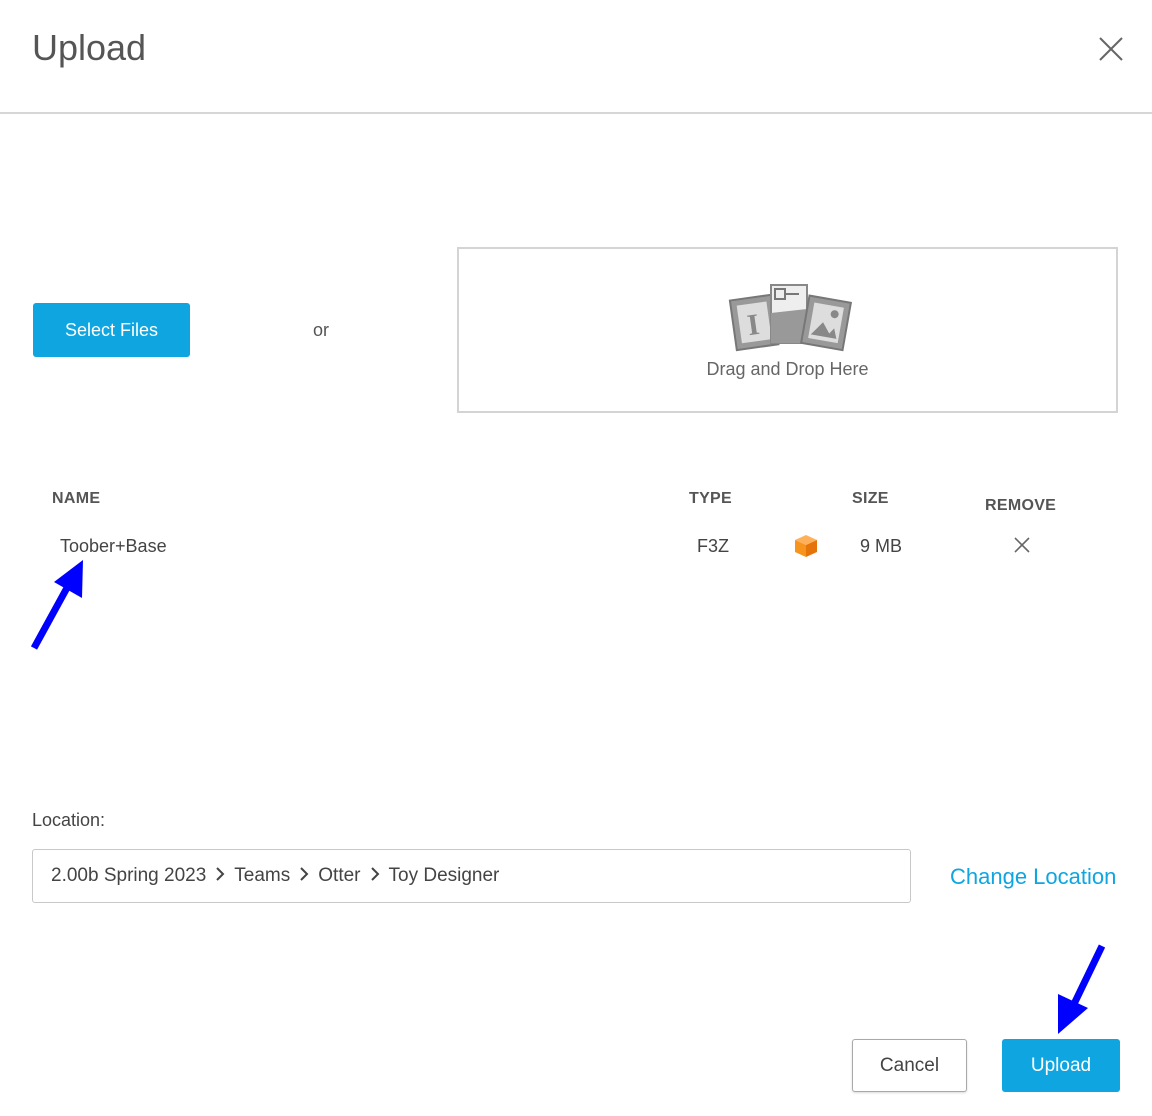  What do you see at coordinates (790, 318) in the screenshot?
I see `files-illustration-icon: I` at bounding box center [790, 318].